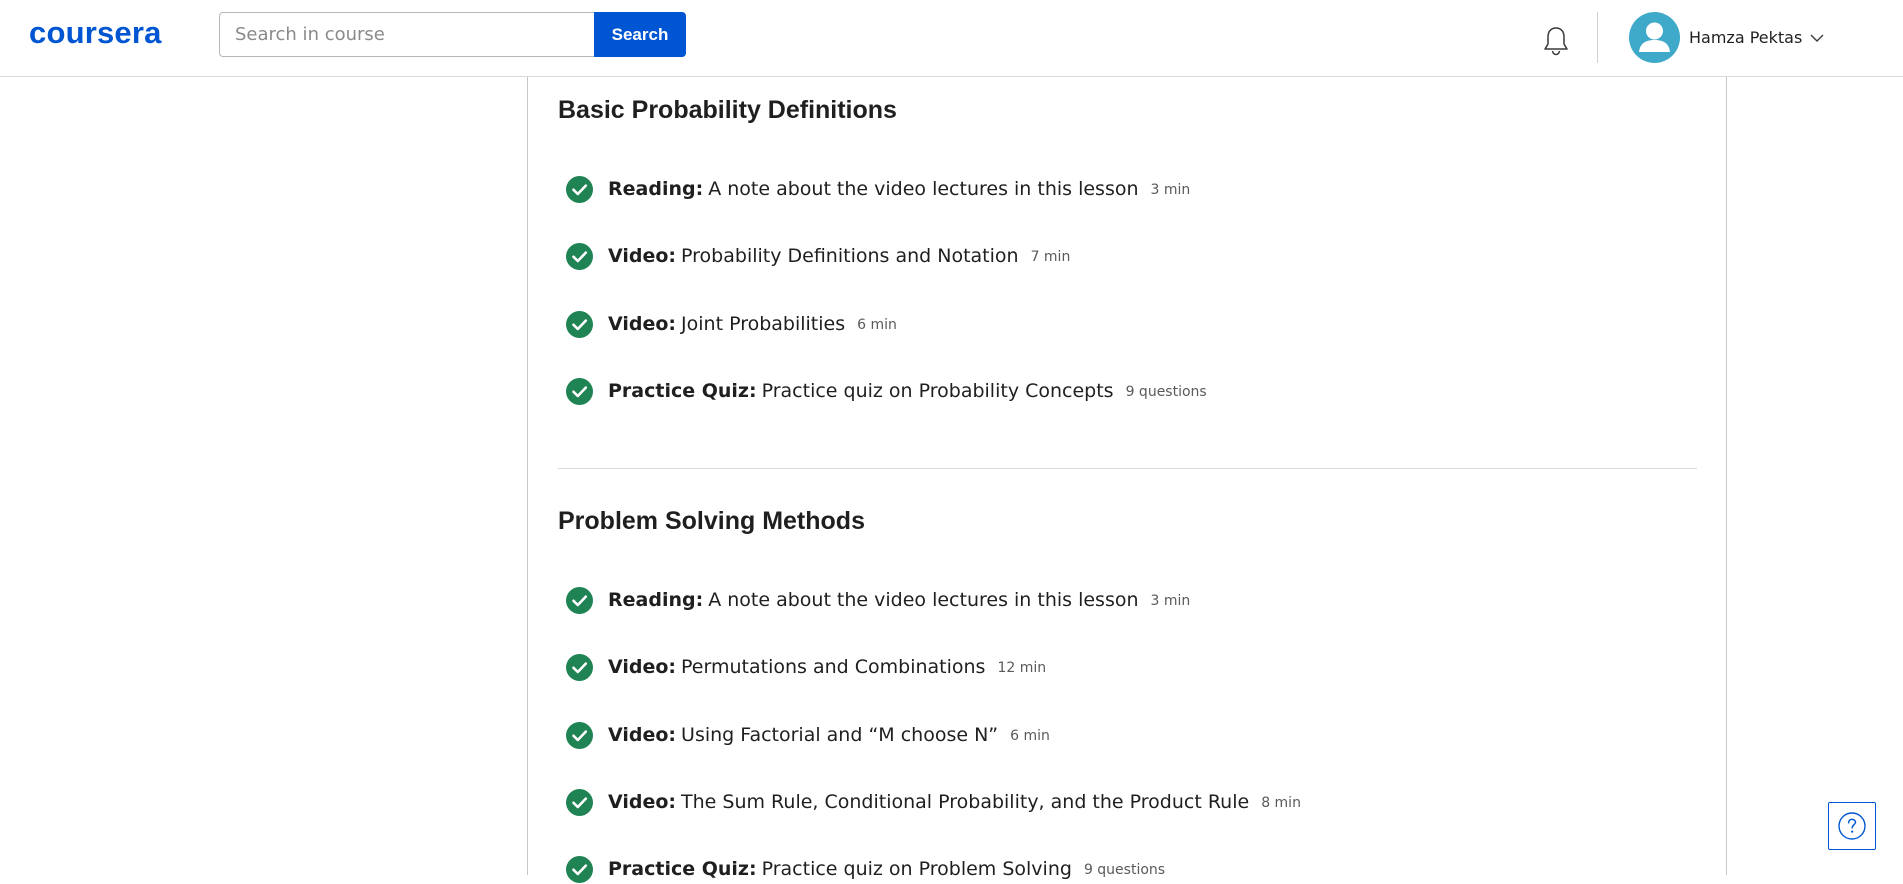 The image size is (1903, 884). Describe the element at coordinates (640, 34) in the screenshot. I see `search-button: Search` at that location.